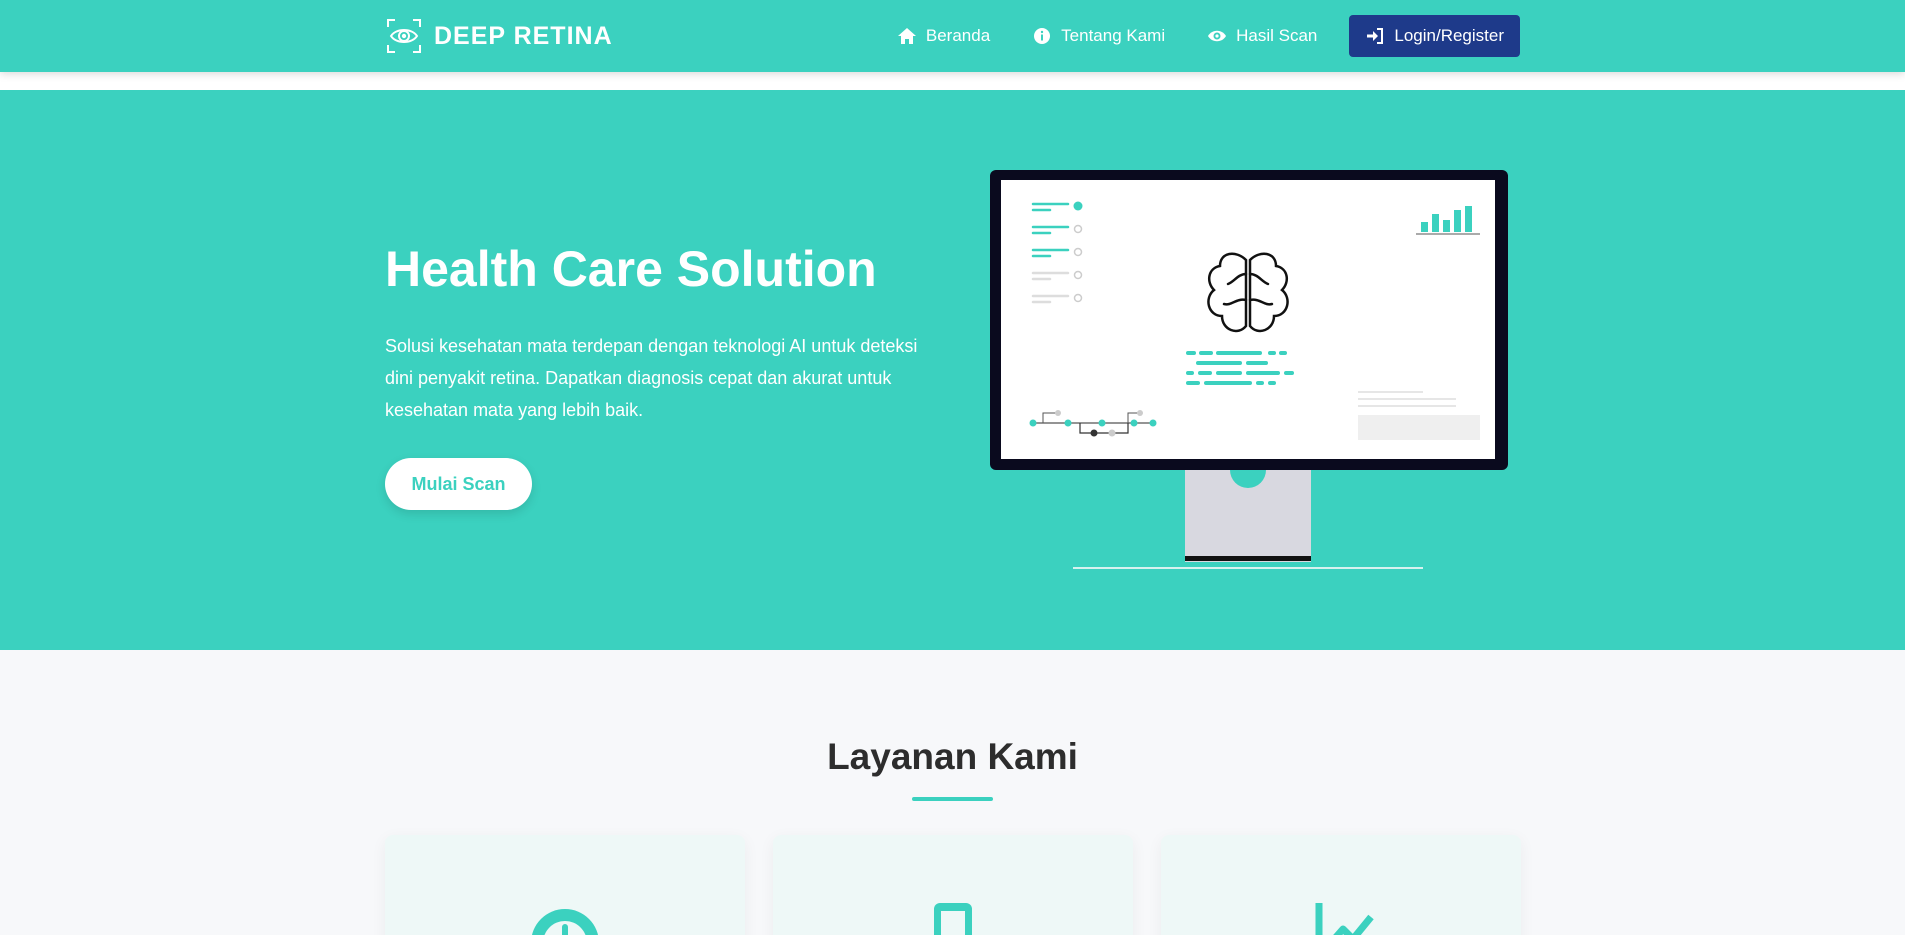 The image size is (1905, 935). What do you see at coordinates (1277, 35) in the screenshot?
I see `nav-hasil-scan-label: Hasil Scan` at bounding box center [1277, 35].